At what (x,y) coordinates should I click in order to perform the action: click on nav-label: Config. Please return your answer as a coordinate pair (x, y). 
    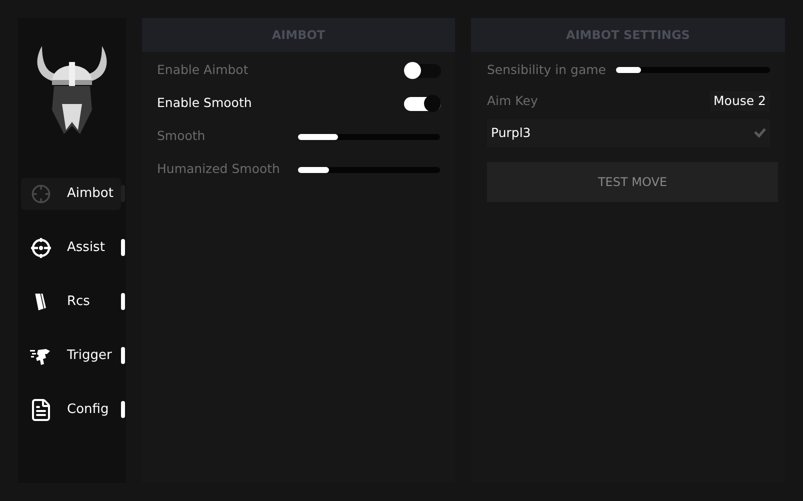
    Looking at the image, I should click on (88, 410).